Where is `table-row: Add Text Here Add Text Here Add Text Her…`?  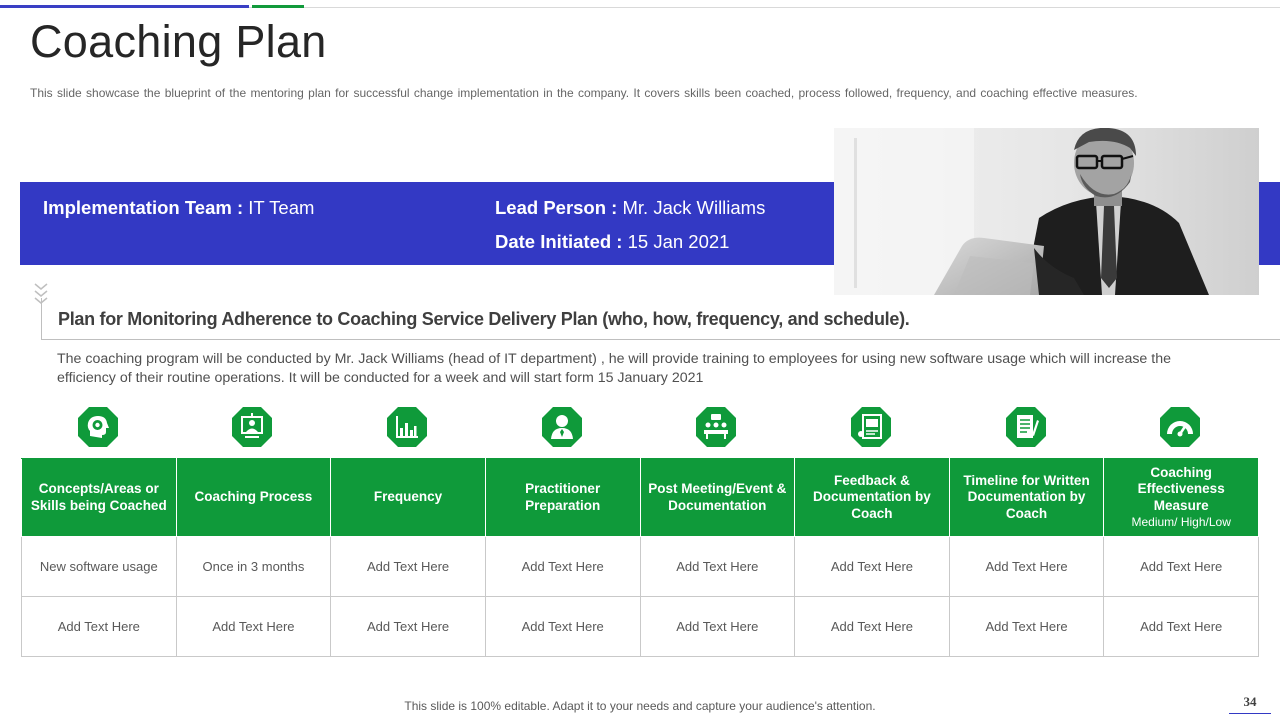 table-row: Add Text Here Add Text Here Add Text Her… is located at coordinates (640, 626).